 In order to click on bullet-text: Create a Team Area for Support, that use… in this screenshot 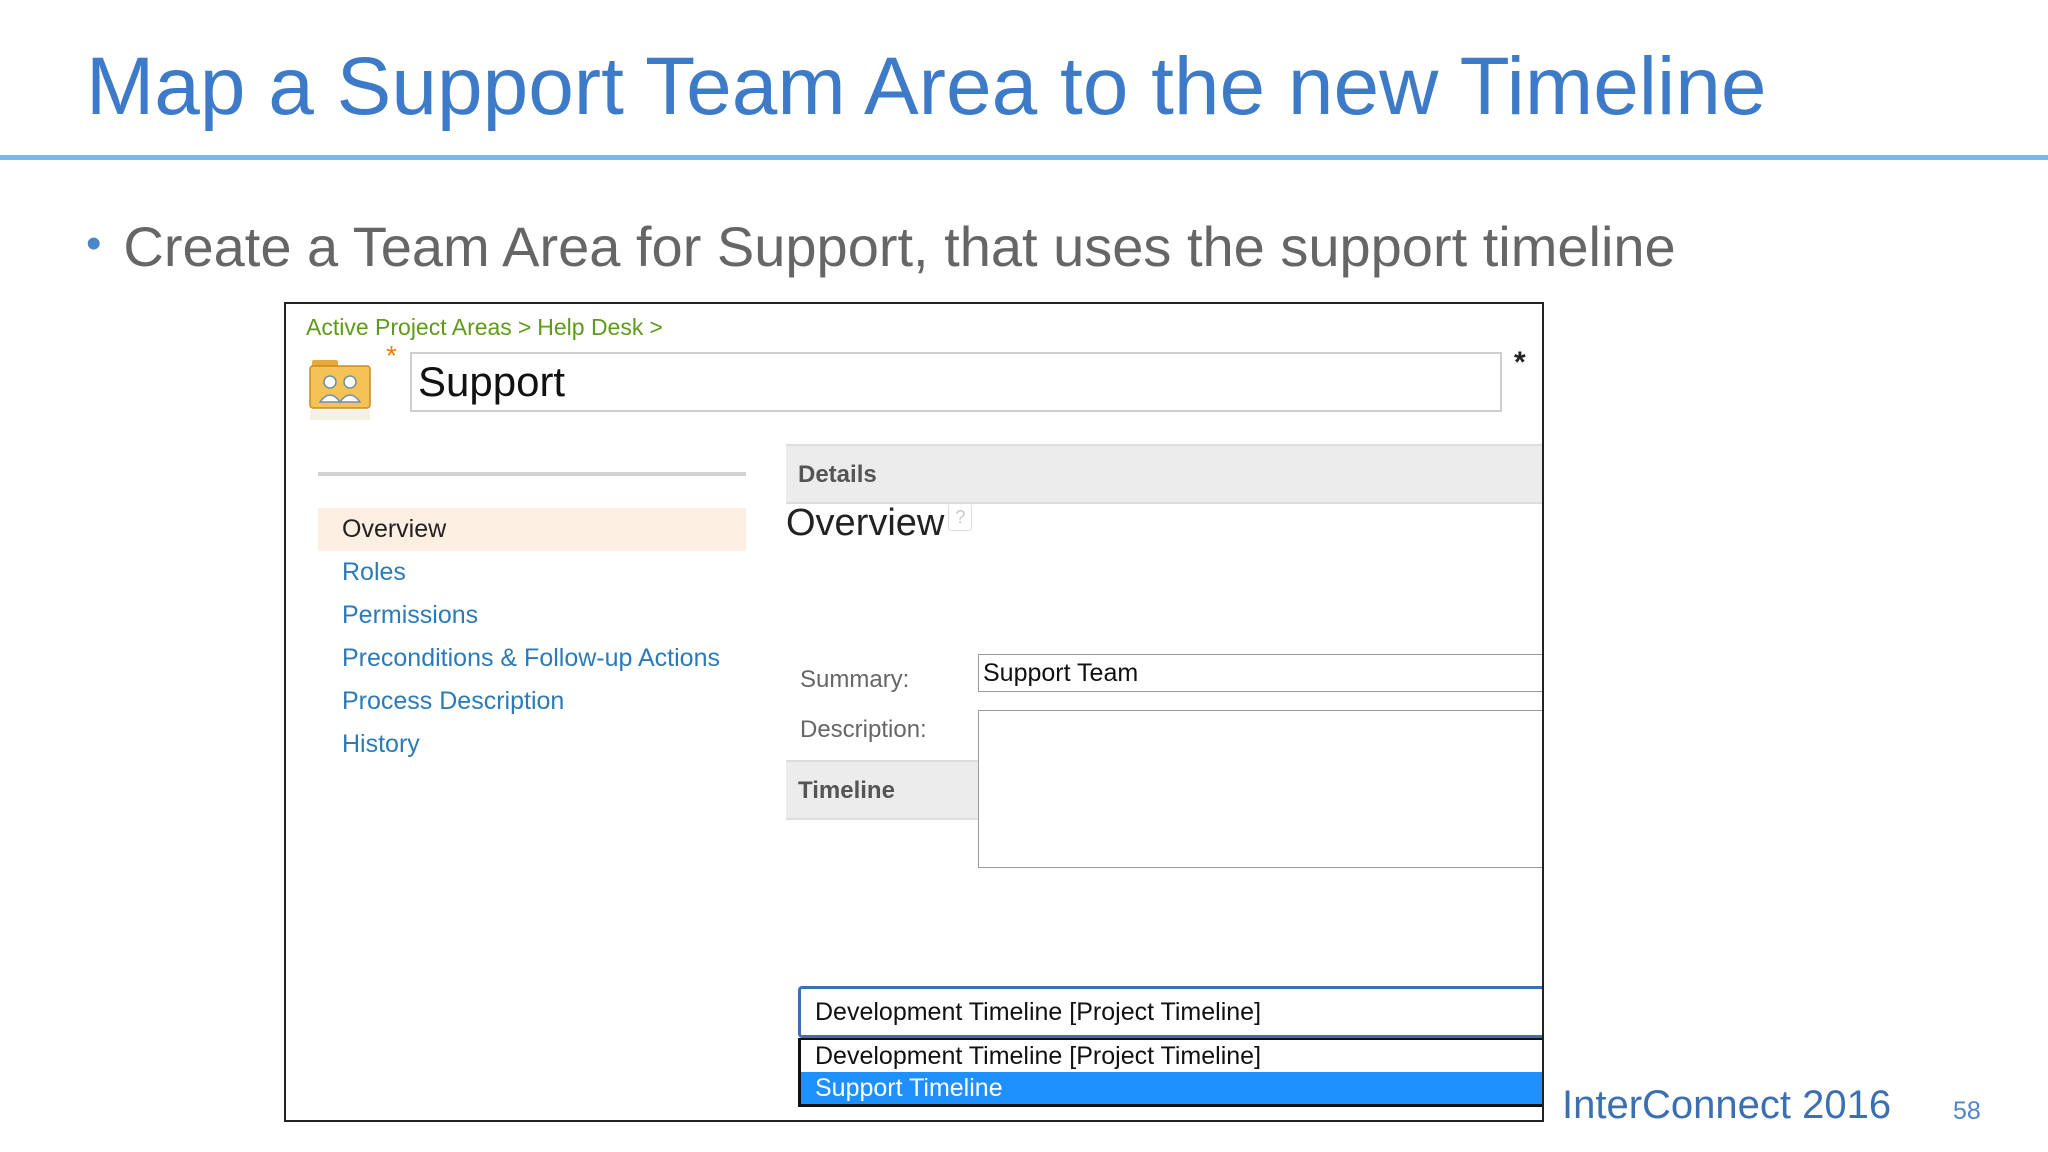, I will do `click(899, 246)`.